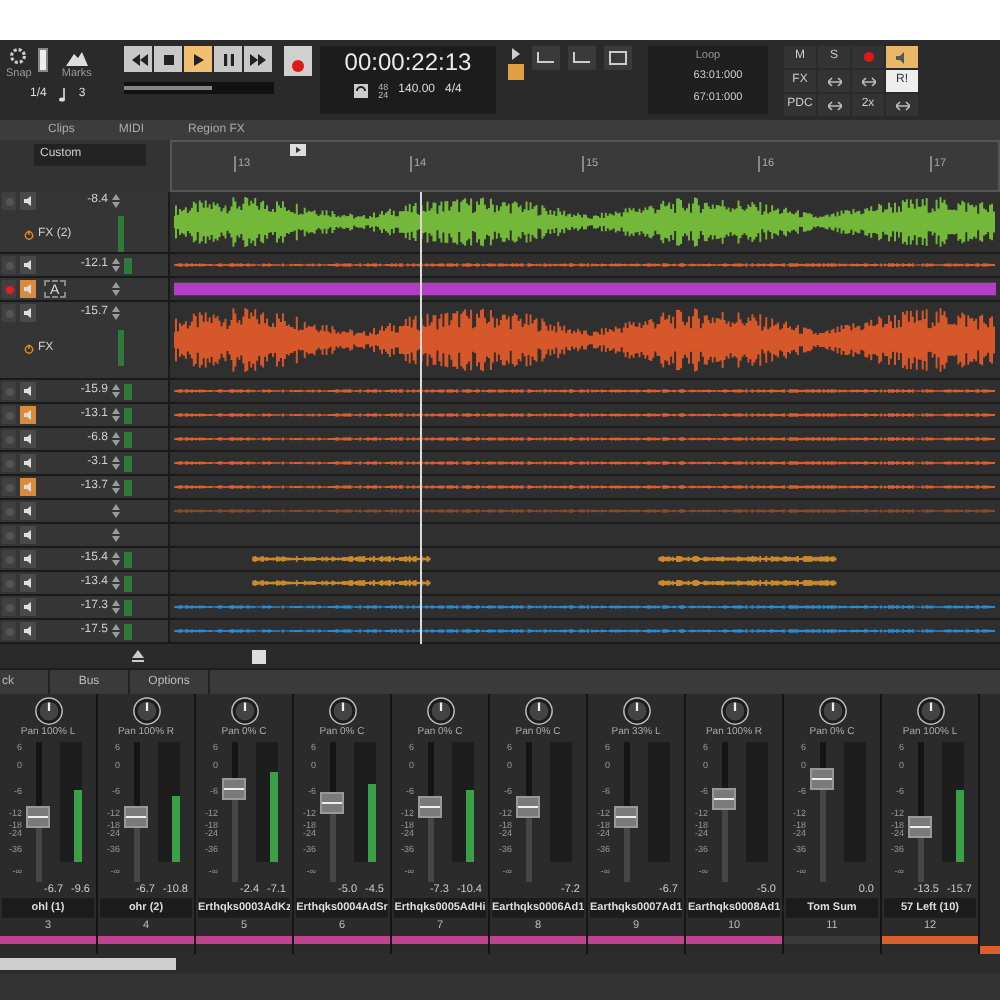 The height and width of the screenshot is (1000, 1000). Describe the element at coordinates (62, 95) in the screenshot. I see `note-icon` at that location.